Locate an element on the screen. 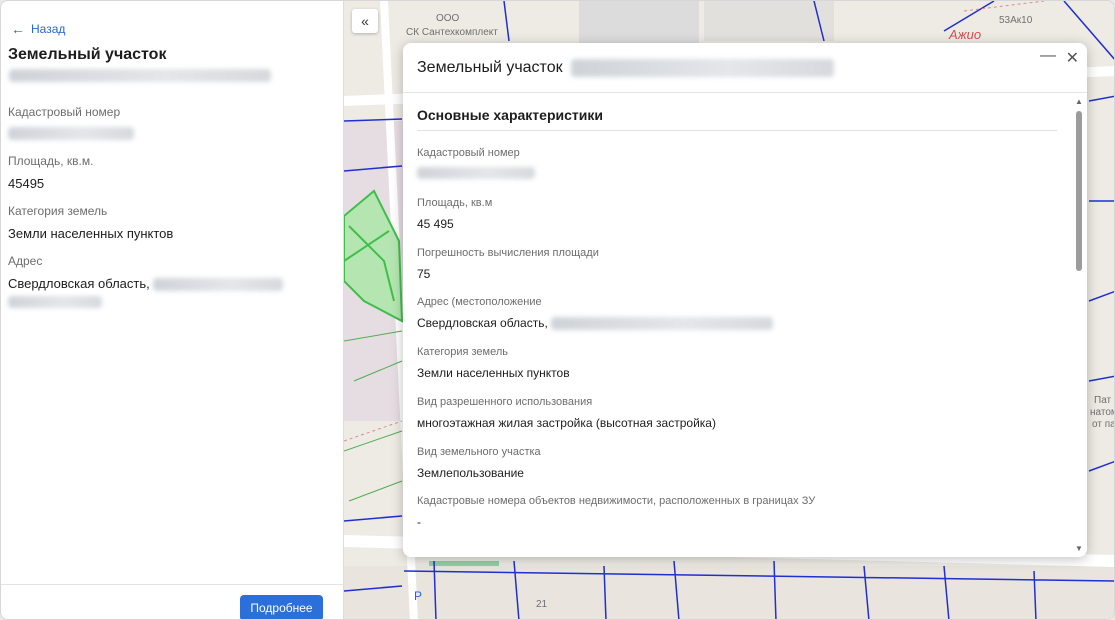 The height and width of the screenshot is (620, 1115). field-value: 45 495 is located at coordinates (435, 224).